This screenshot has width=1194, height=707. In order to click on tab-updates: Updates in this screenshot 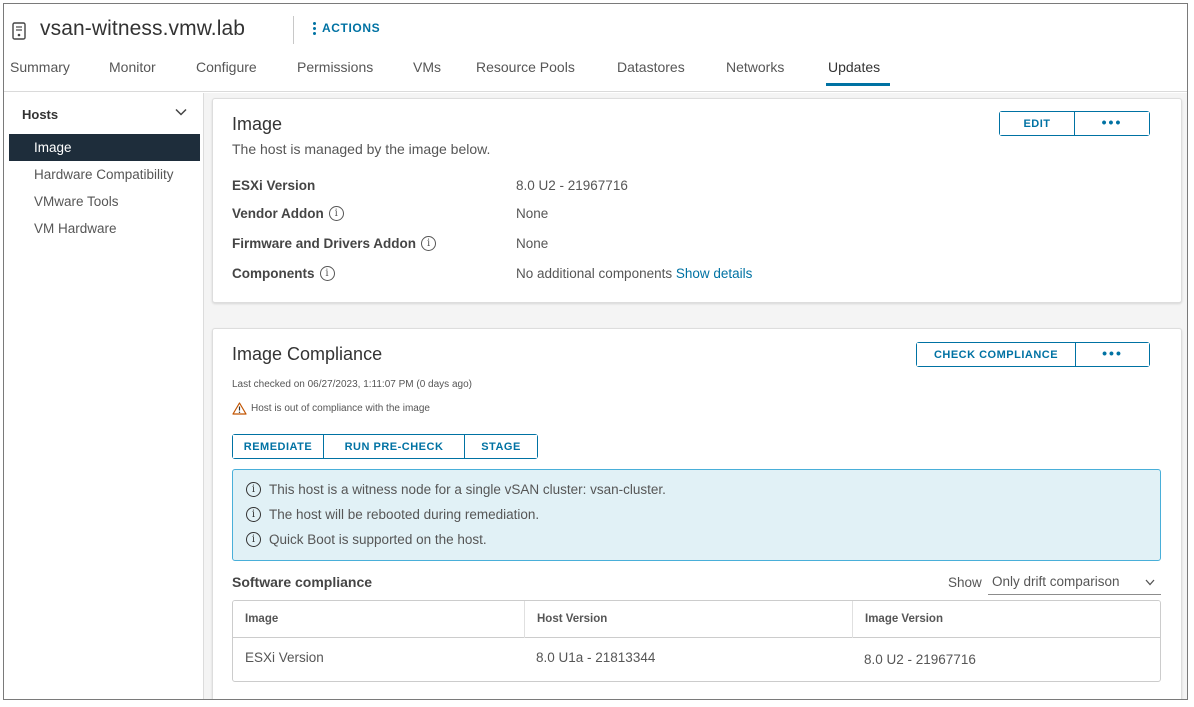, I will do `click(858, 74)`.